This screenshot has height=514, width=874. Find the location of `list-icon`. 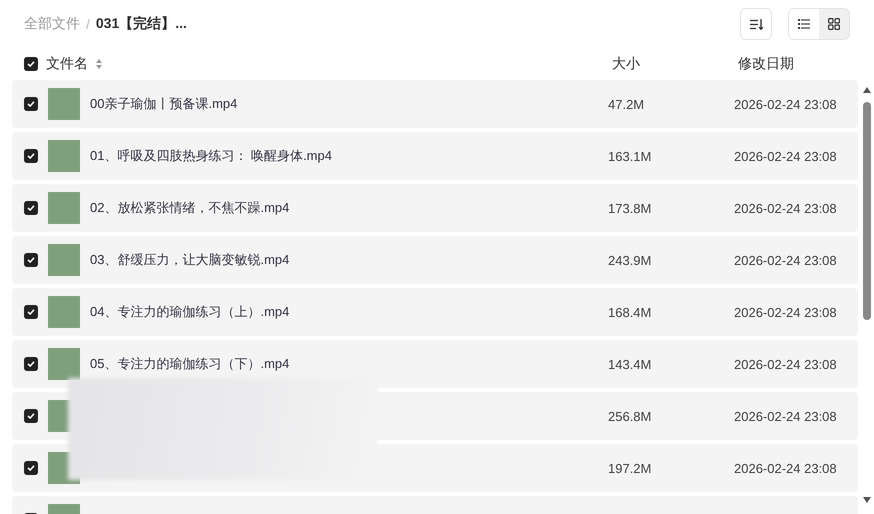

list-icon is located at coordinates (804, 24).